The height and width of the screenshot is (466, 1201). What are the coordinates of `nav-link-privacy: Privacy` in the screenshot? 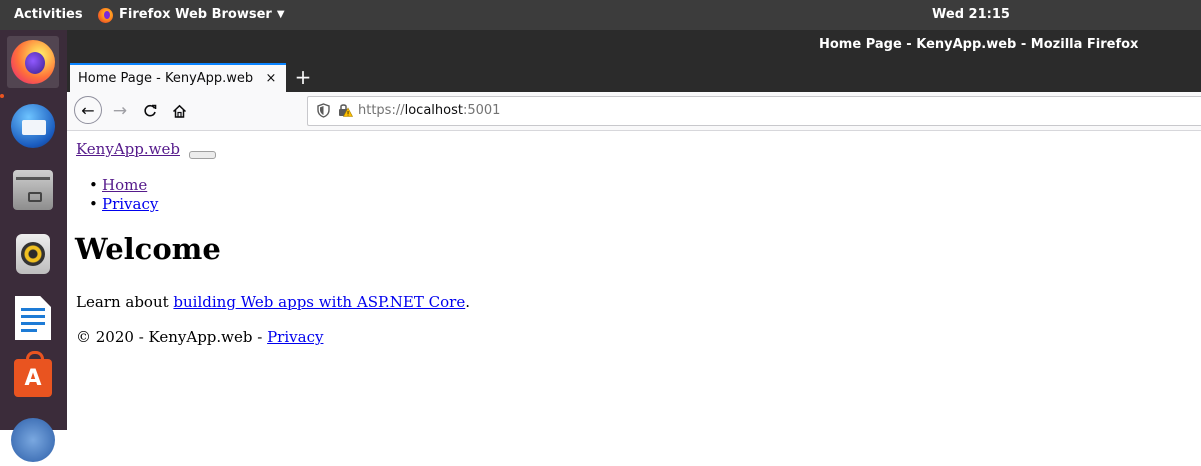 It's located at (130, 204).